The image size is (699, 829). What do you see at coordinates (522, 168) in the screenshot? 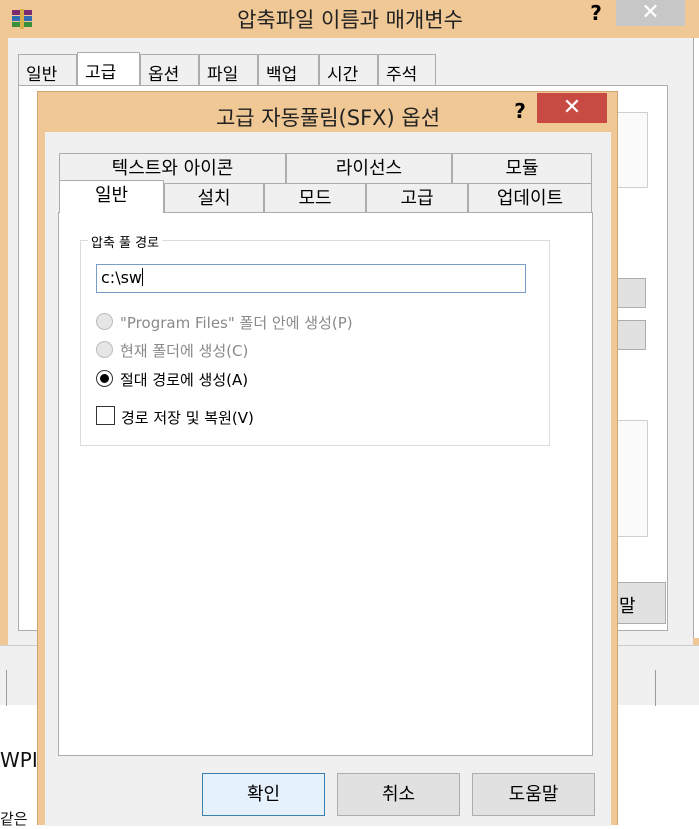
I see `tab-modules: 모듈` at bounding box center [522, 168].